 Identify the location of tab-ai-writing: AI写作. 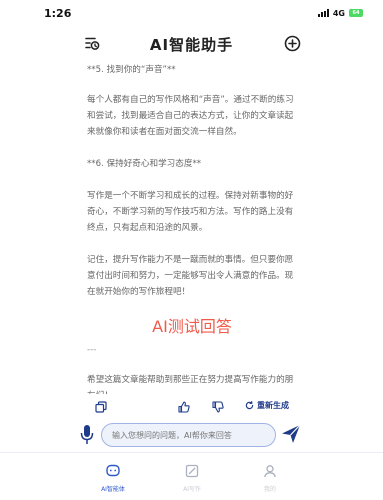
(192, 478).